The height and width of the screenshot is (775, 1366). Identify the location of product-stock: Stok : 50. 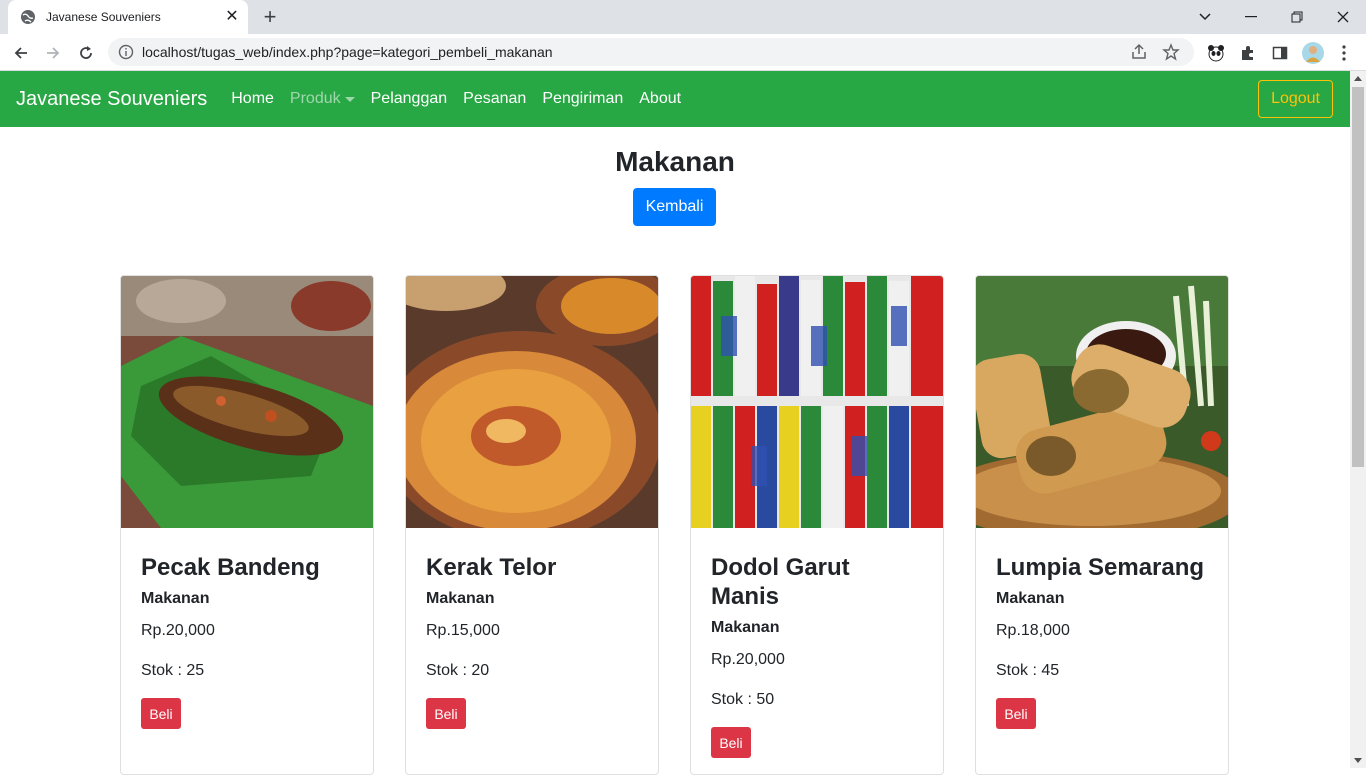
(743, 699).